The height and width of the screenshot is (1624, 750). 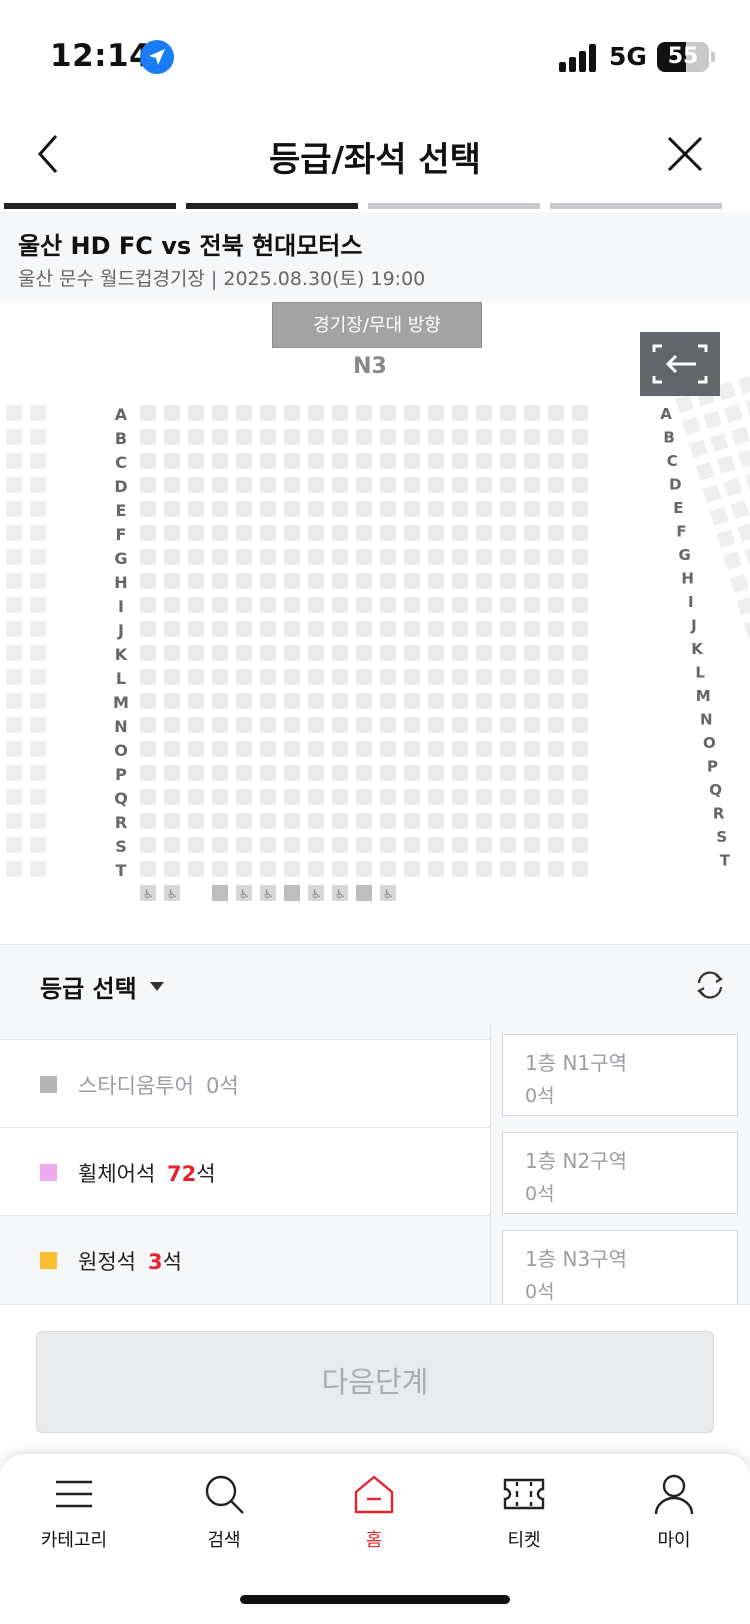 What do you see at coordinates (245, 1083) in the screenshot?
I see `grade-item: 스타디움투어 0석` at bounding box center [245, 1083].